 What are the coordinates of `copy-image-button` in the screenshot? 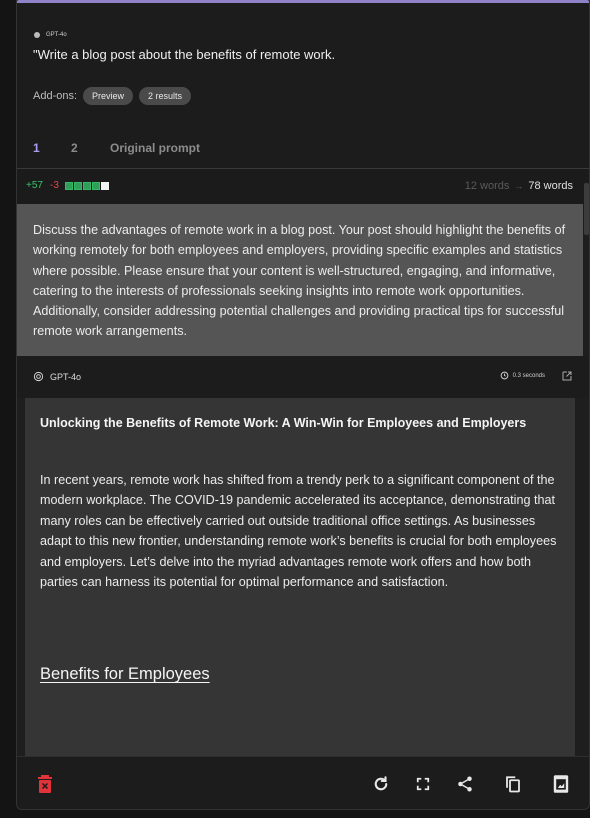 It's located at (561, 784).